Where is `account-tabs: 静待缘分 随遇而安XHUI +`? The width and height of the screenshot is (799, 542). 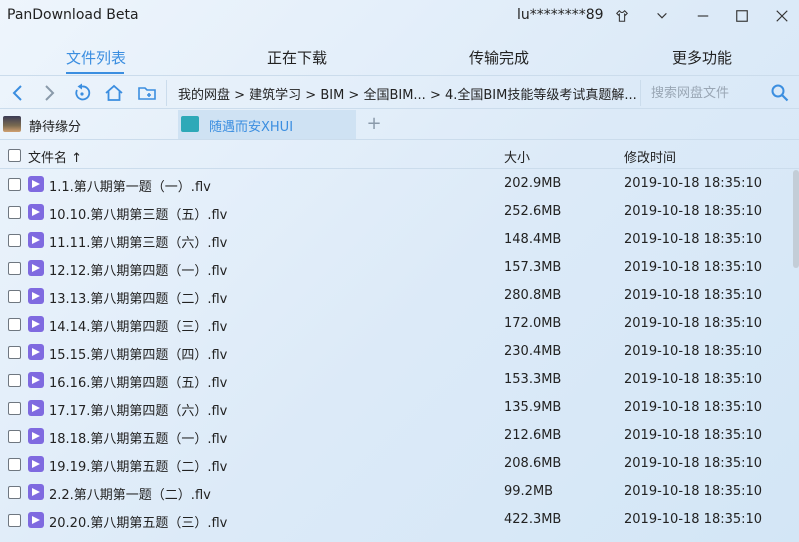 account-tabs: 静待缘分 随遇而安XHUI + is located at coordinates (399, 125).